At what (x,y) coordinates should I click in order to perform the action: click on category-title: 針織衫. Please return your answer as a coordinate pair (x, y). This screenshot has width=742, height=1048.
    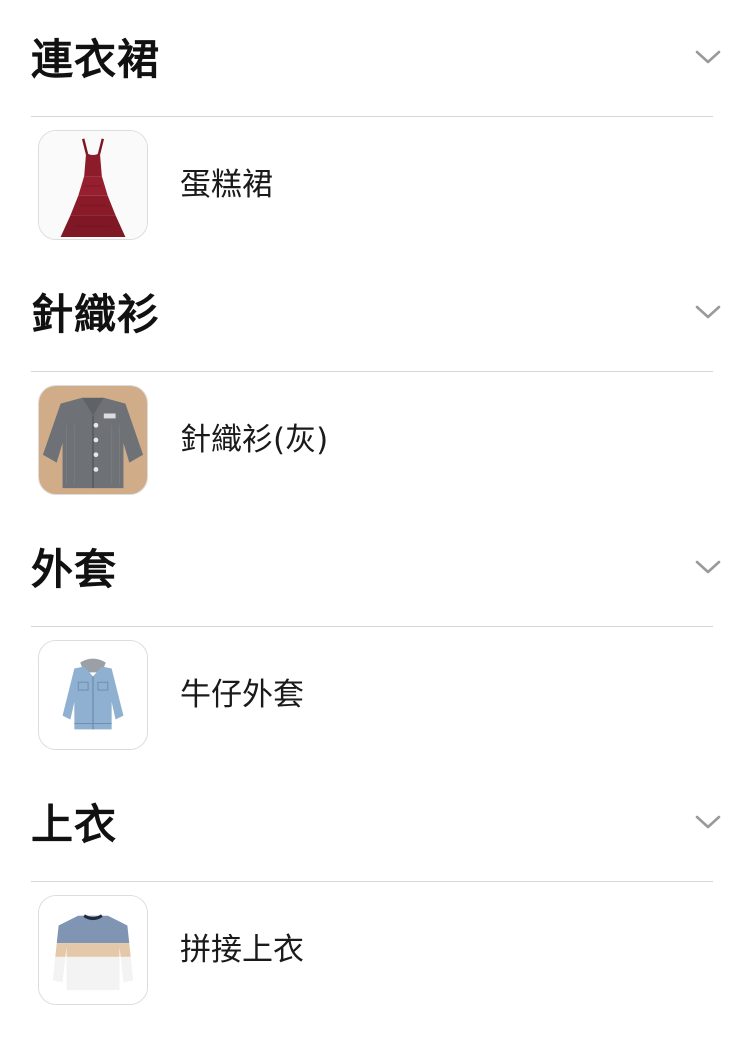
    Looking at the image, I should click on (96, 314).